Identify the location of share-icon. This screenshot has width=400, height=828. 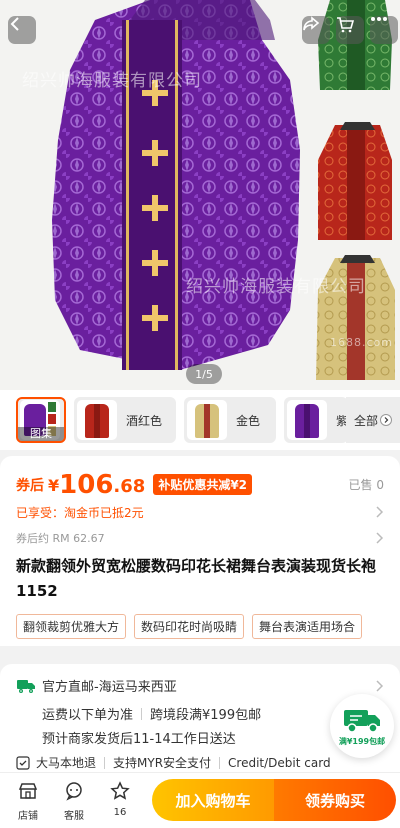
(311, 23).